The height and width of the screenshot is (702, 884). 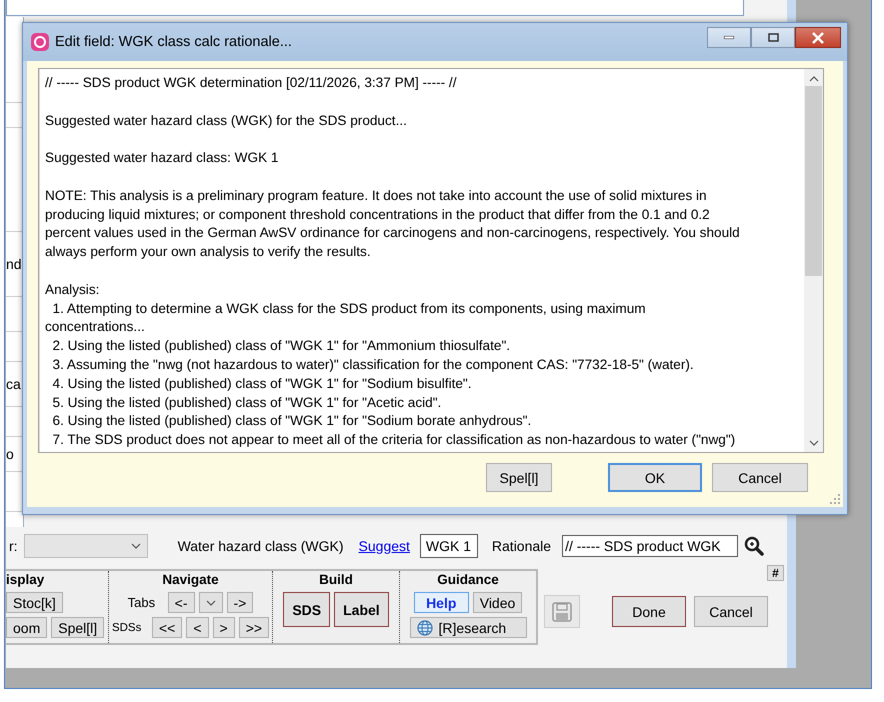 I want to click on dropdown-button, so click(x=210, y=602).